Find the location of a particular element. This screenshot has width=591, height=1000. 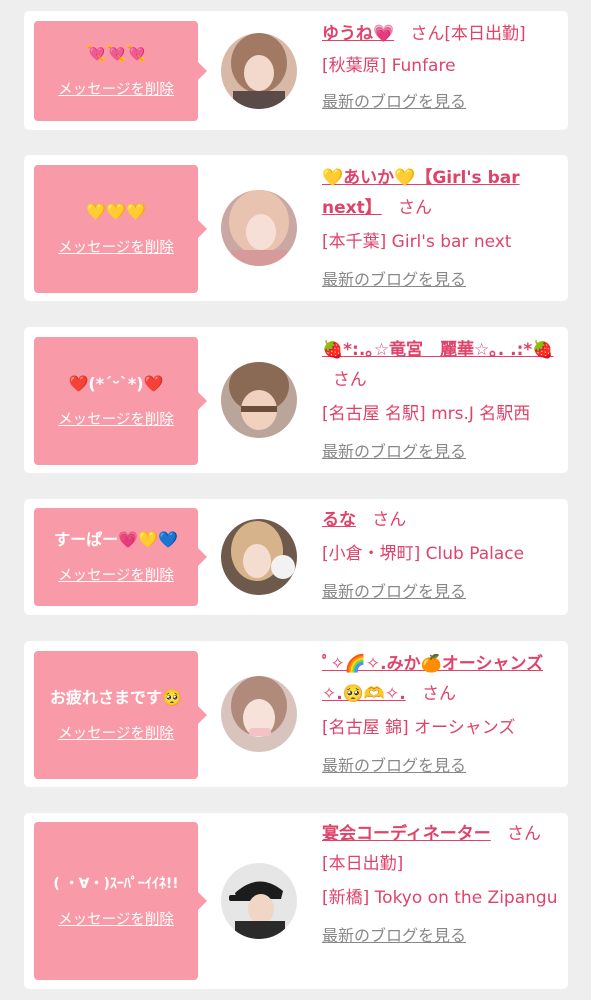

shop-name: [名古屋 錦] オーシャンズ is located at coordinates (419, 728).